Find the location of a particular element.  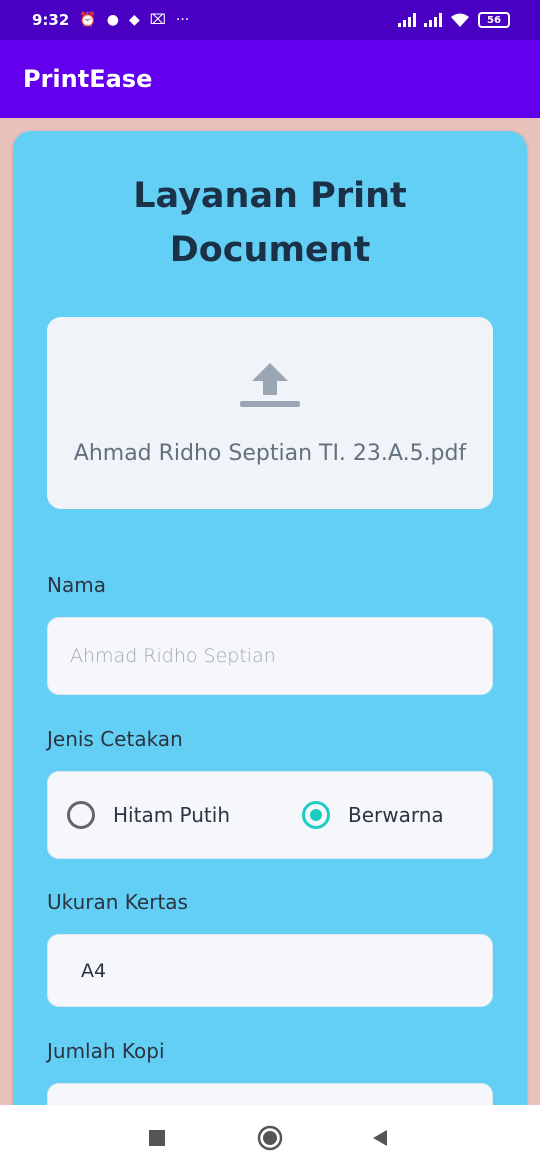

upload-icon is located at coordinates (270, 385).